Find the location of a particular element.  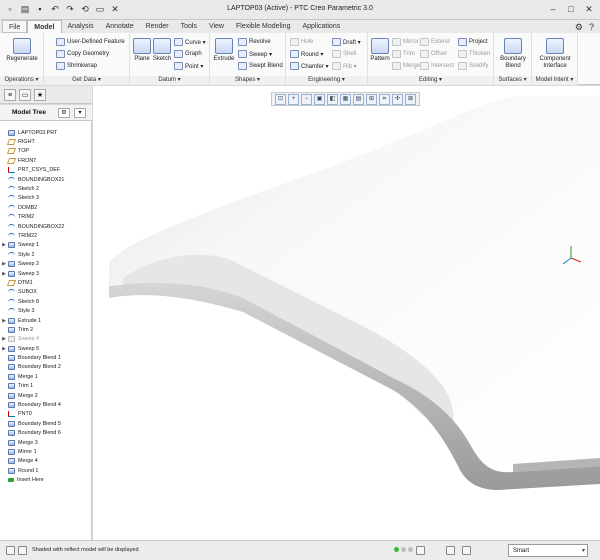

chamfer-button: Chamfer ▾ is located at coordinates (309, 66).